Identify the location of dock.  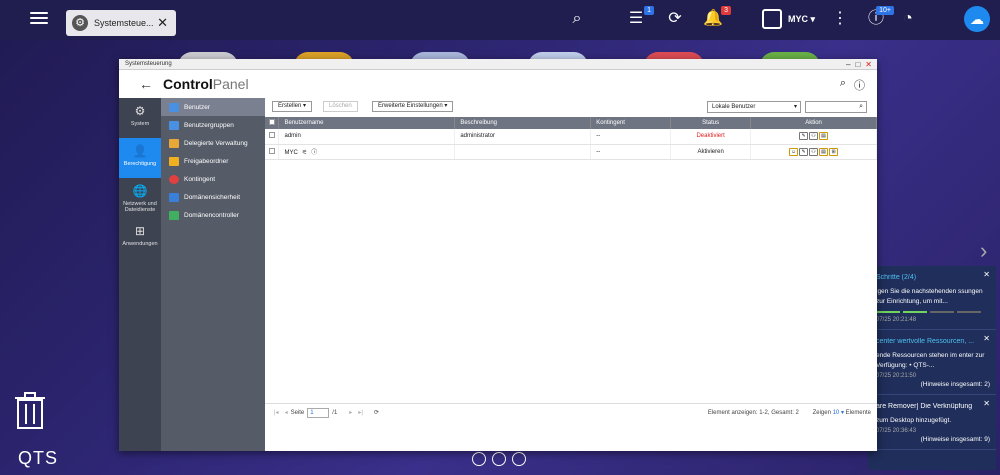
(499, 459).